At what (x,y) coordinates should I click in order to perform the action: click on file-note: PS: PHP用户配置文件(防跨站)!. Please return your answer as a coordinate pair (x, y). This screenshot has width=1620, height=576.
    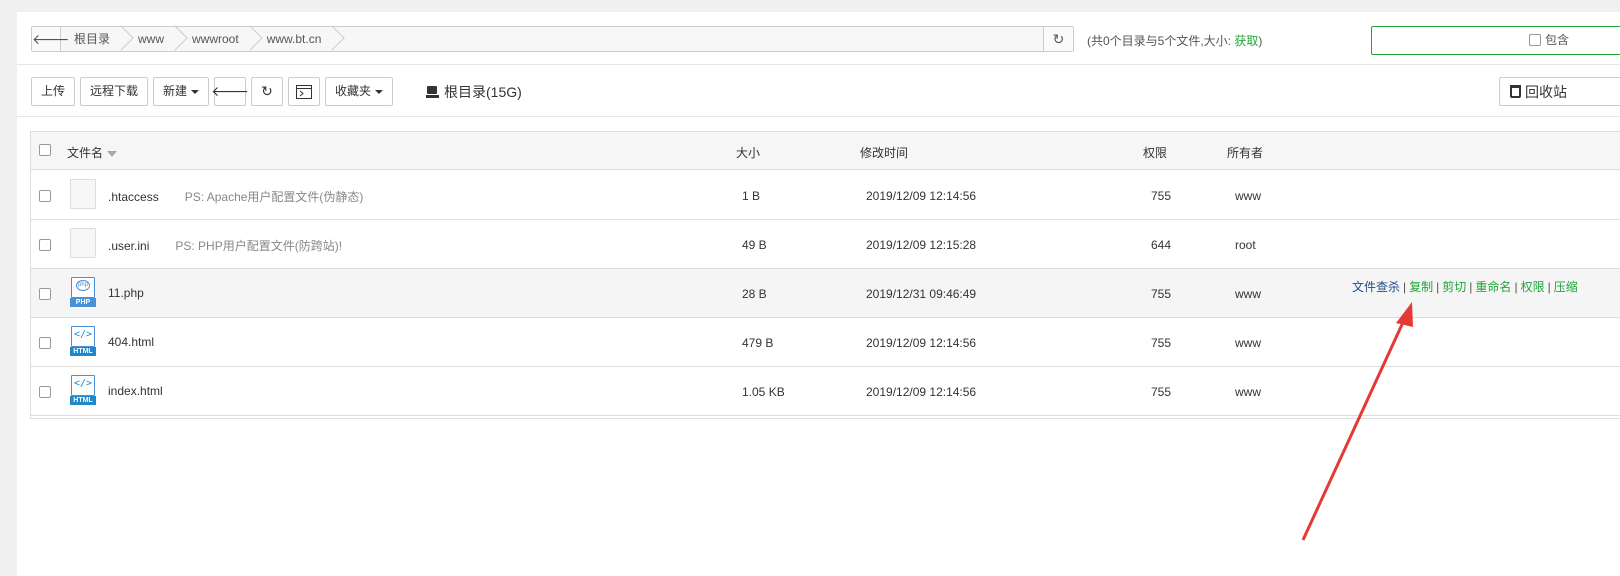
    Looking at the image, I should click on (259, 246).